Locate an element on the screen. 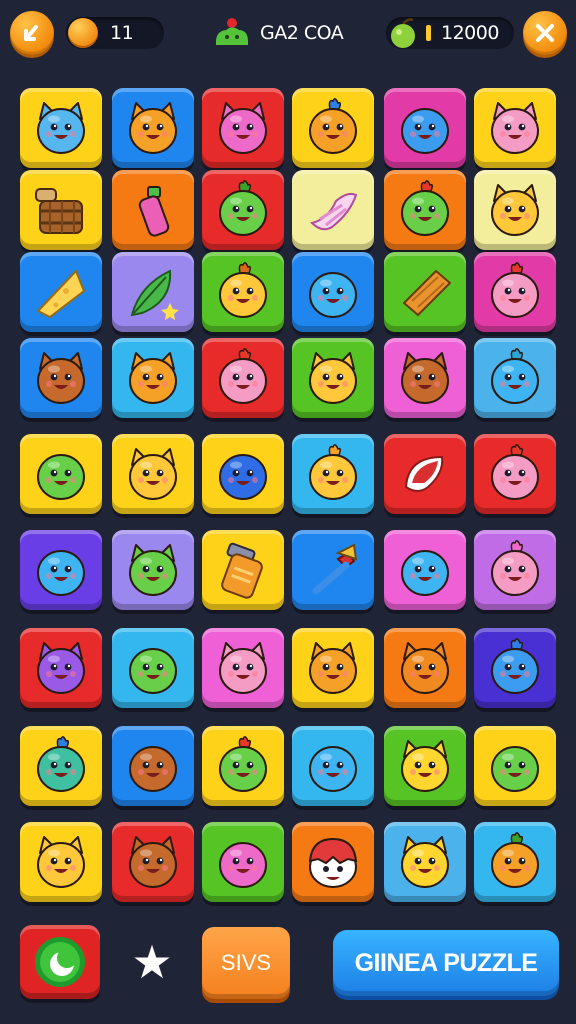 Image resolution: width=576 pixels, height=1024 pixels. ice-cream-cone-icon is located at coordinates (335, 569).